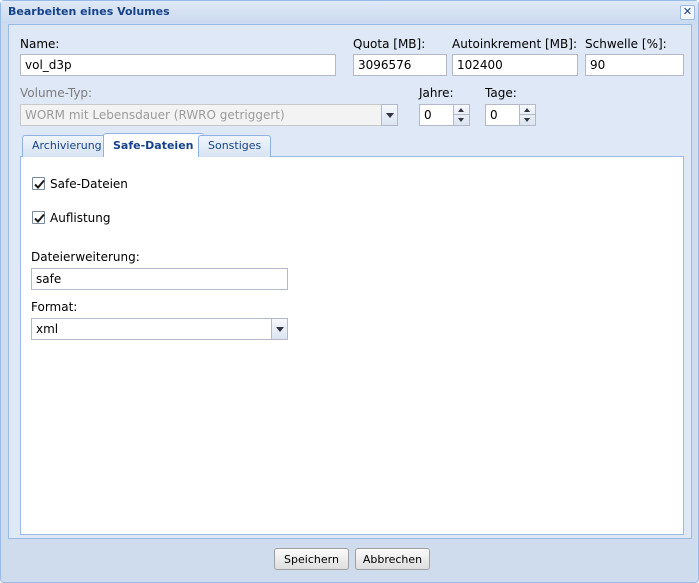 This screenshot has width=699, height=583. I want to click on autoinkrement-input: 102400, so click(515, 65).